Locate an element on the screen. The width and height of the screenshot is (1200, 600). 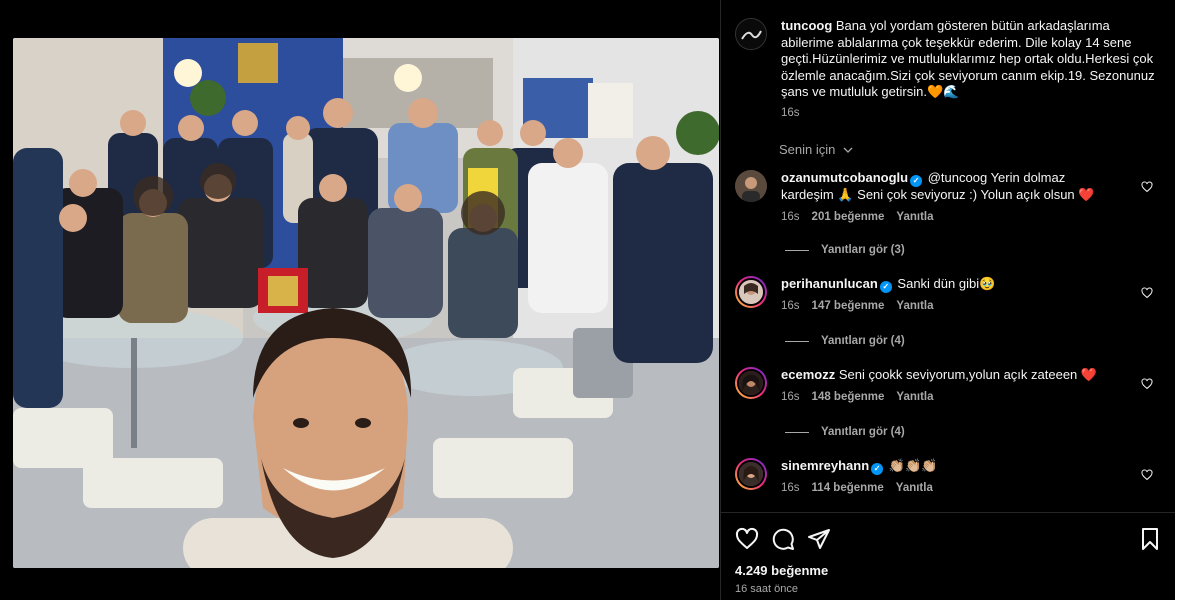
view-replies-button: Yanıtları gör (3) is located at coordinates (845, 250).